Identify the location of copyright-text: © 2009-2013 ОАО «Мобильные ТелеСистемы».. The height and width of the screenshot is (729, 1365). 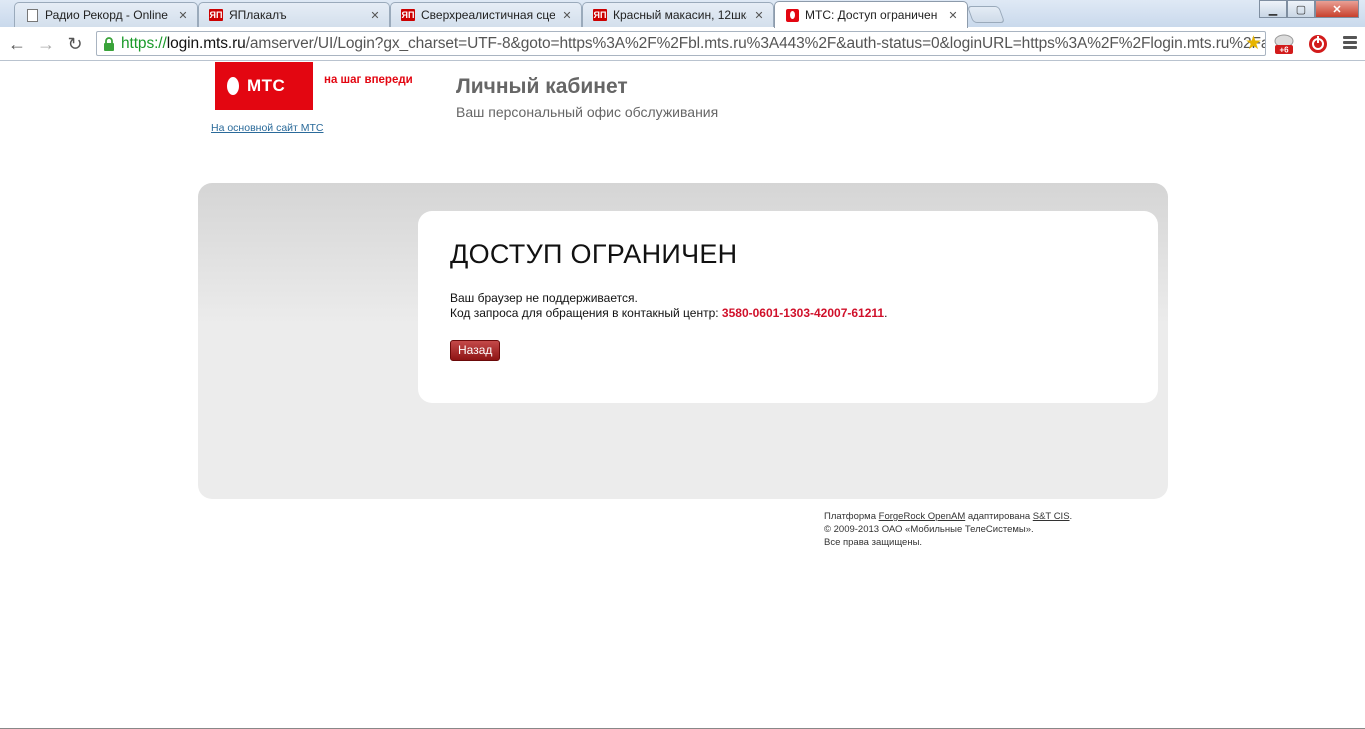
(929, 529).